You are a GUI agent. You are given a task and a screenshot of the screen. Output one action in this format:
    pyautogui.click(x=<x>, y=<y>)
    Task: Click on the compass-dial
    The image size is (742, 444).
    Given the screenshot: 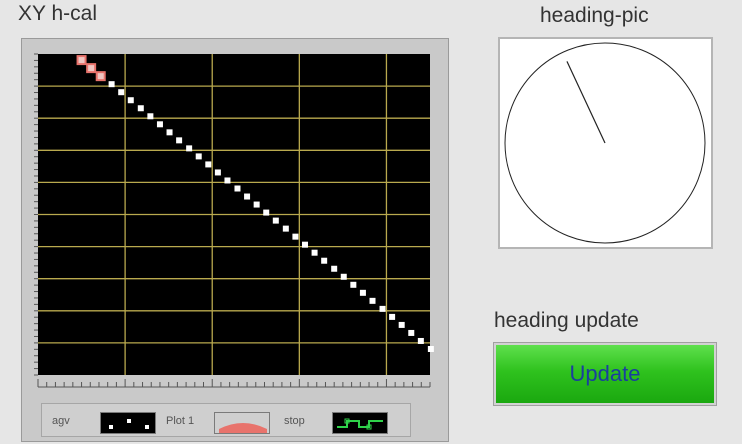 What is the action you would take?
    pyautogui.click(x=605, y=143)
    